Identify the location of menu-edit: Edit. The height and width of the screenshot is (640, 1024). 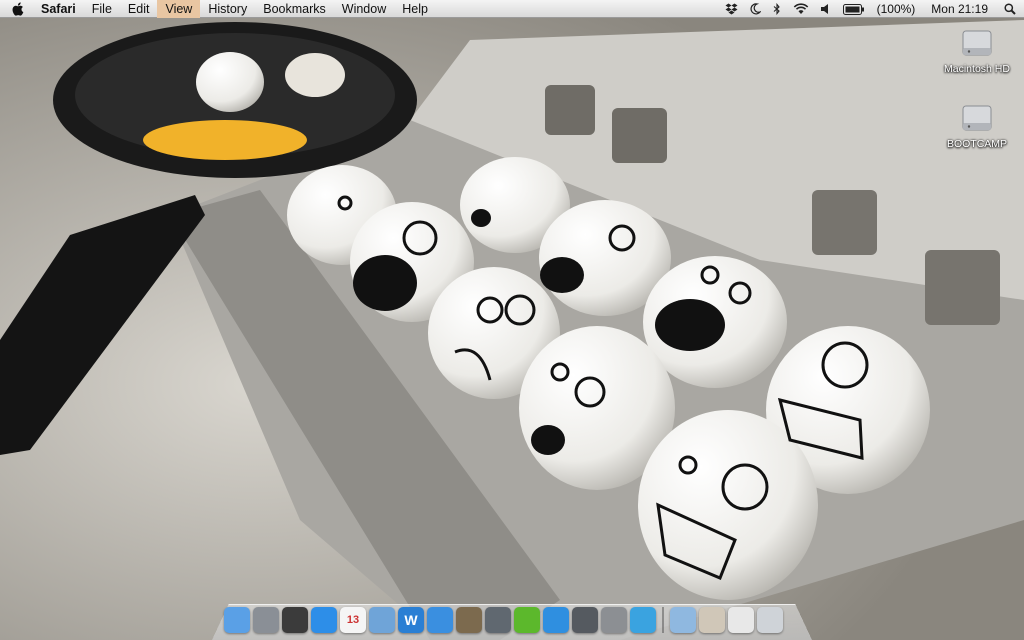
(139, 9).